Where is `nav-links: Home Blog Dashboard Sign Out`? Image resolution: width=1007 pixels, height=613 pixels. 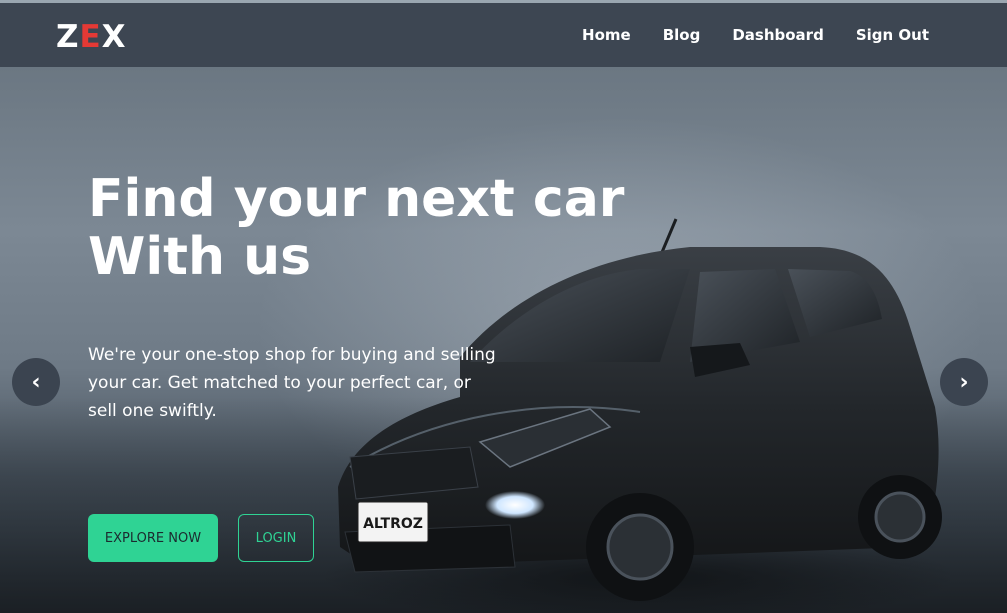
nav-links: Home Blog Dashboard Sign Out is located at coordinates (755, 35).